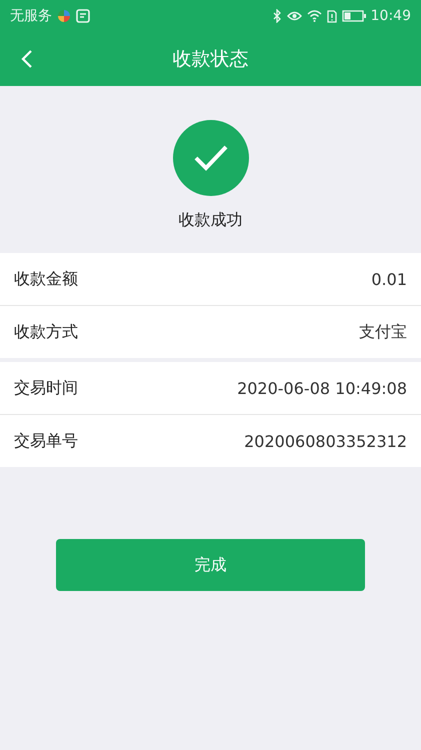 This screenshot has width=421, height=750. Describe the element at coordinates (389, 279) in the screenshot. I see `row-value: 0.01` at that location.